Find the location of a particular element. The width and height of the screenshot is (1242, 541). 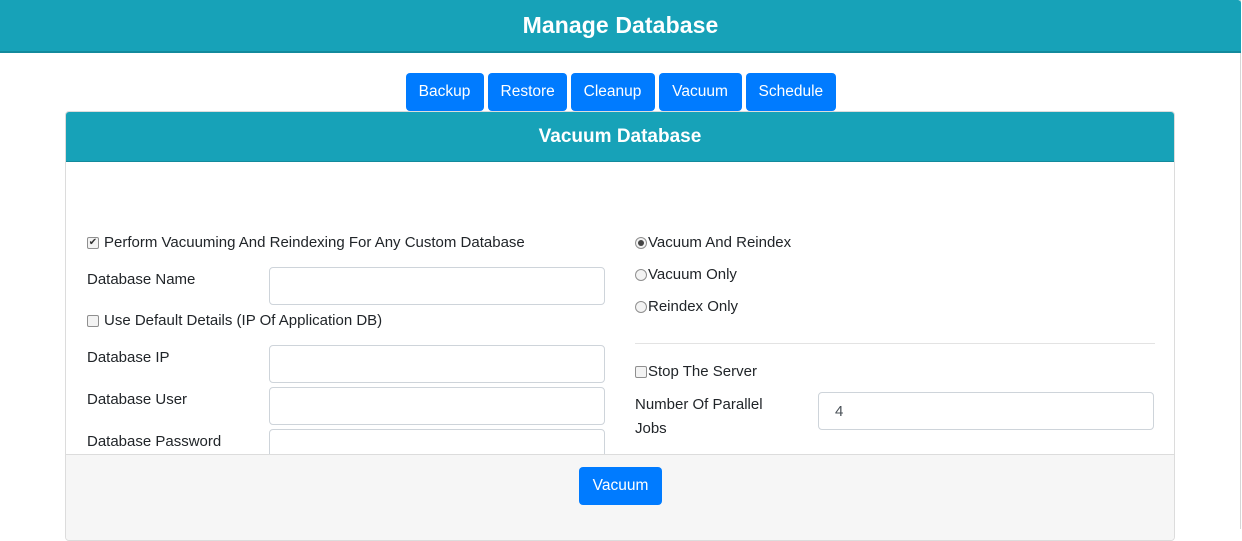

database-ip-label: Database IP is located at coordinates (128, 357).